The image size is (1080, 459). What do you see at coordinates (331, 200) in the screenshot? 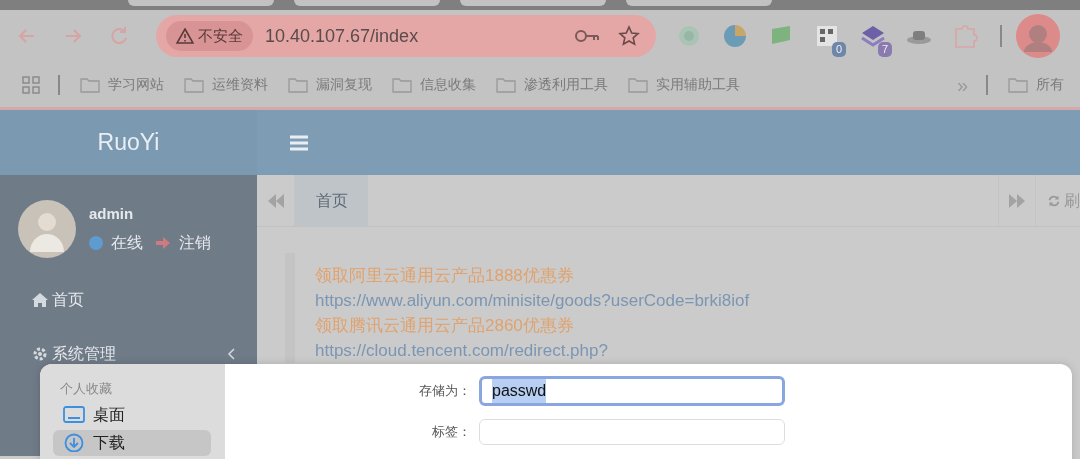
I see `page-tab: 首页` at bounding box center [331, 200].